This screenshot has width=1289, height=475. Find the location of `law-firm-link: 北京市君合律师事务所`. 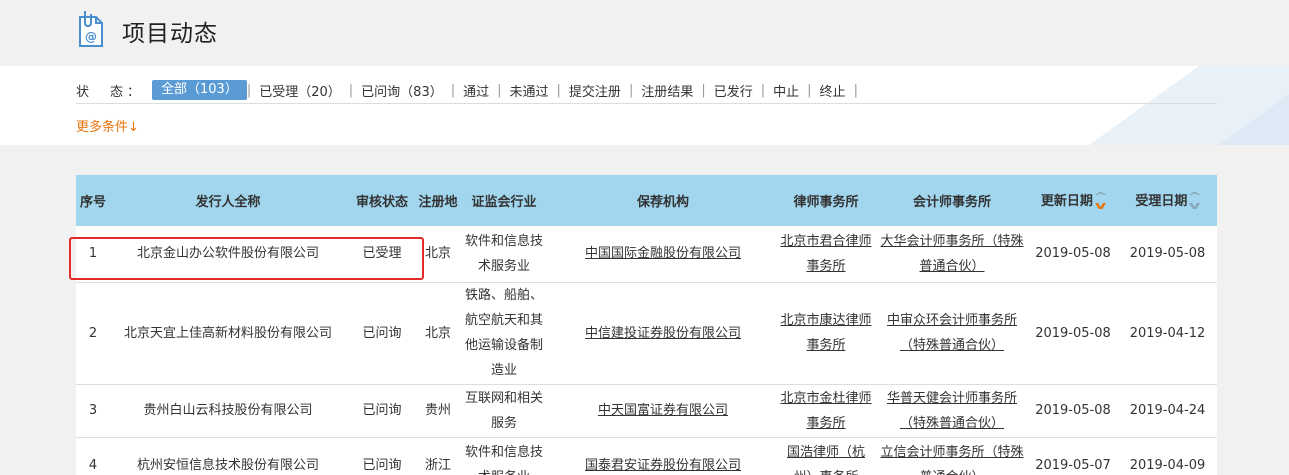

law-firm-link: 北京市君合律师事务所 is located at coordinates (825, 254).